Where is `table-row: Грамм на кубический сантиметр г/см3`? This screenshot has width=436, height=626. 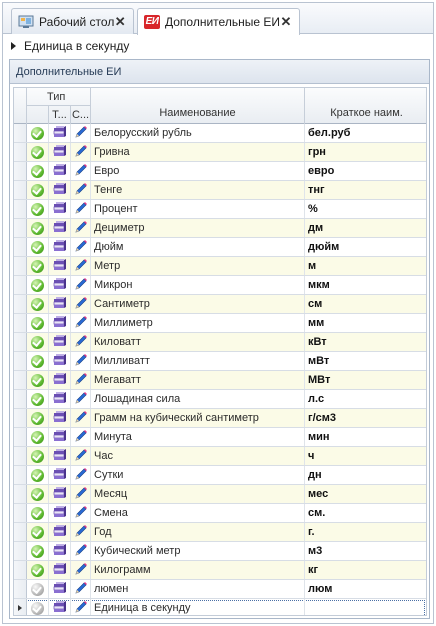
table-row: Грамм на кубический сантиметр г/см3 is located at coordinates (220, 418).